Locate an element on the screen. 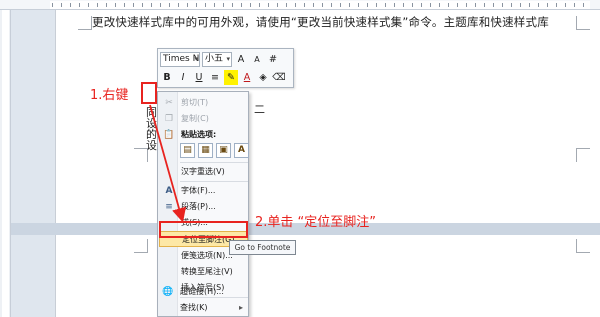  menu-item-cut: ✂ 剪切(T) is located at coordinates (203, 103).